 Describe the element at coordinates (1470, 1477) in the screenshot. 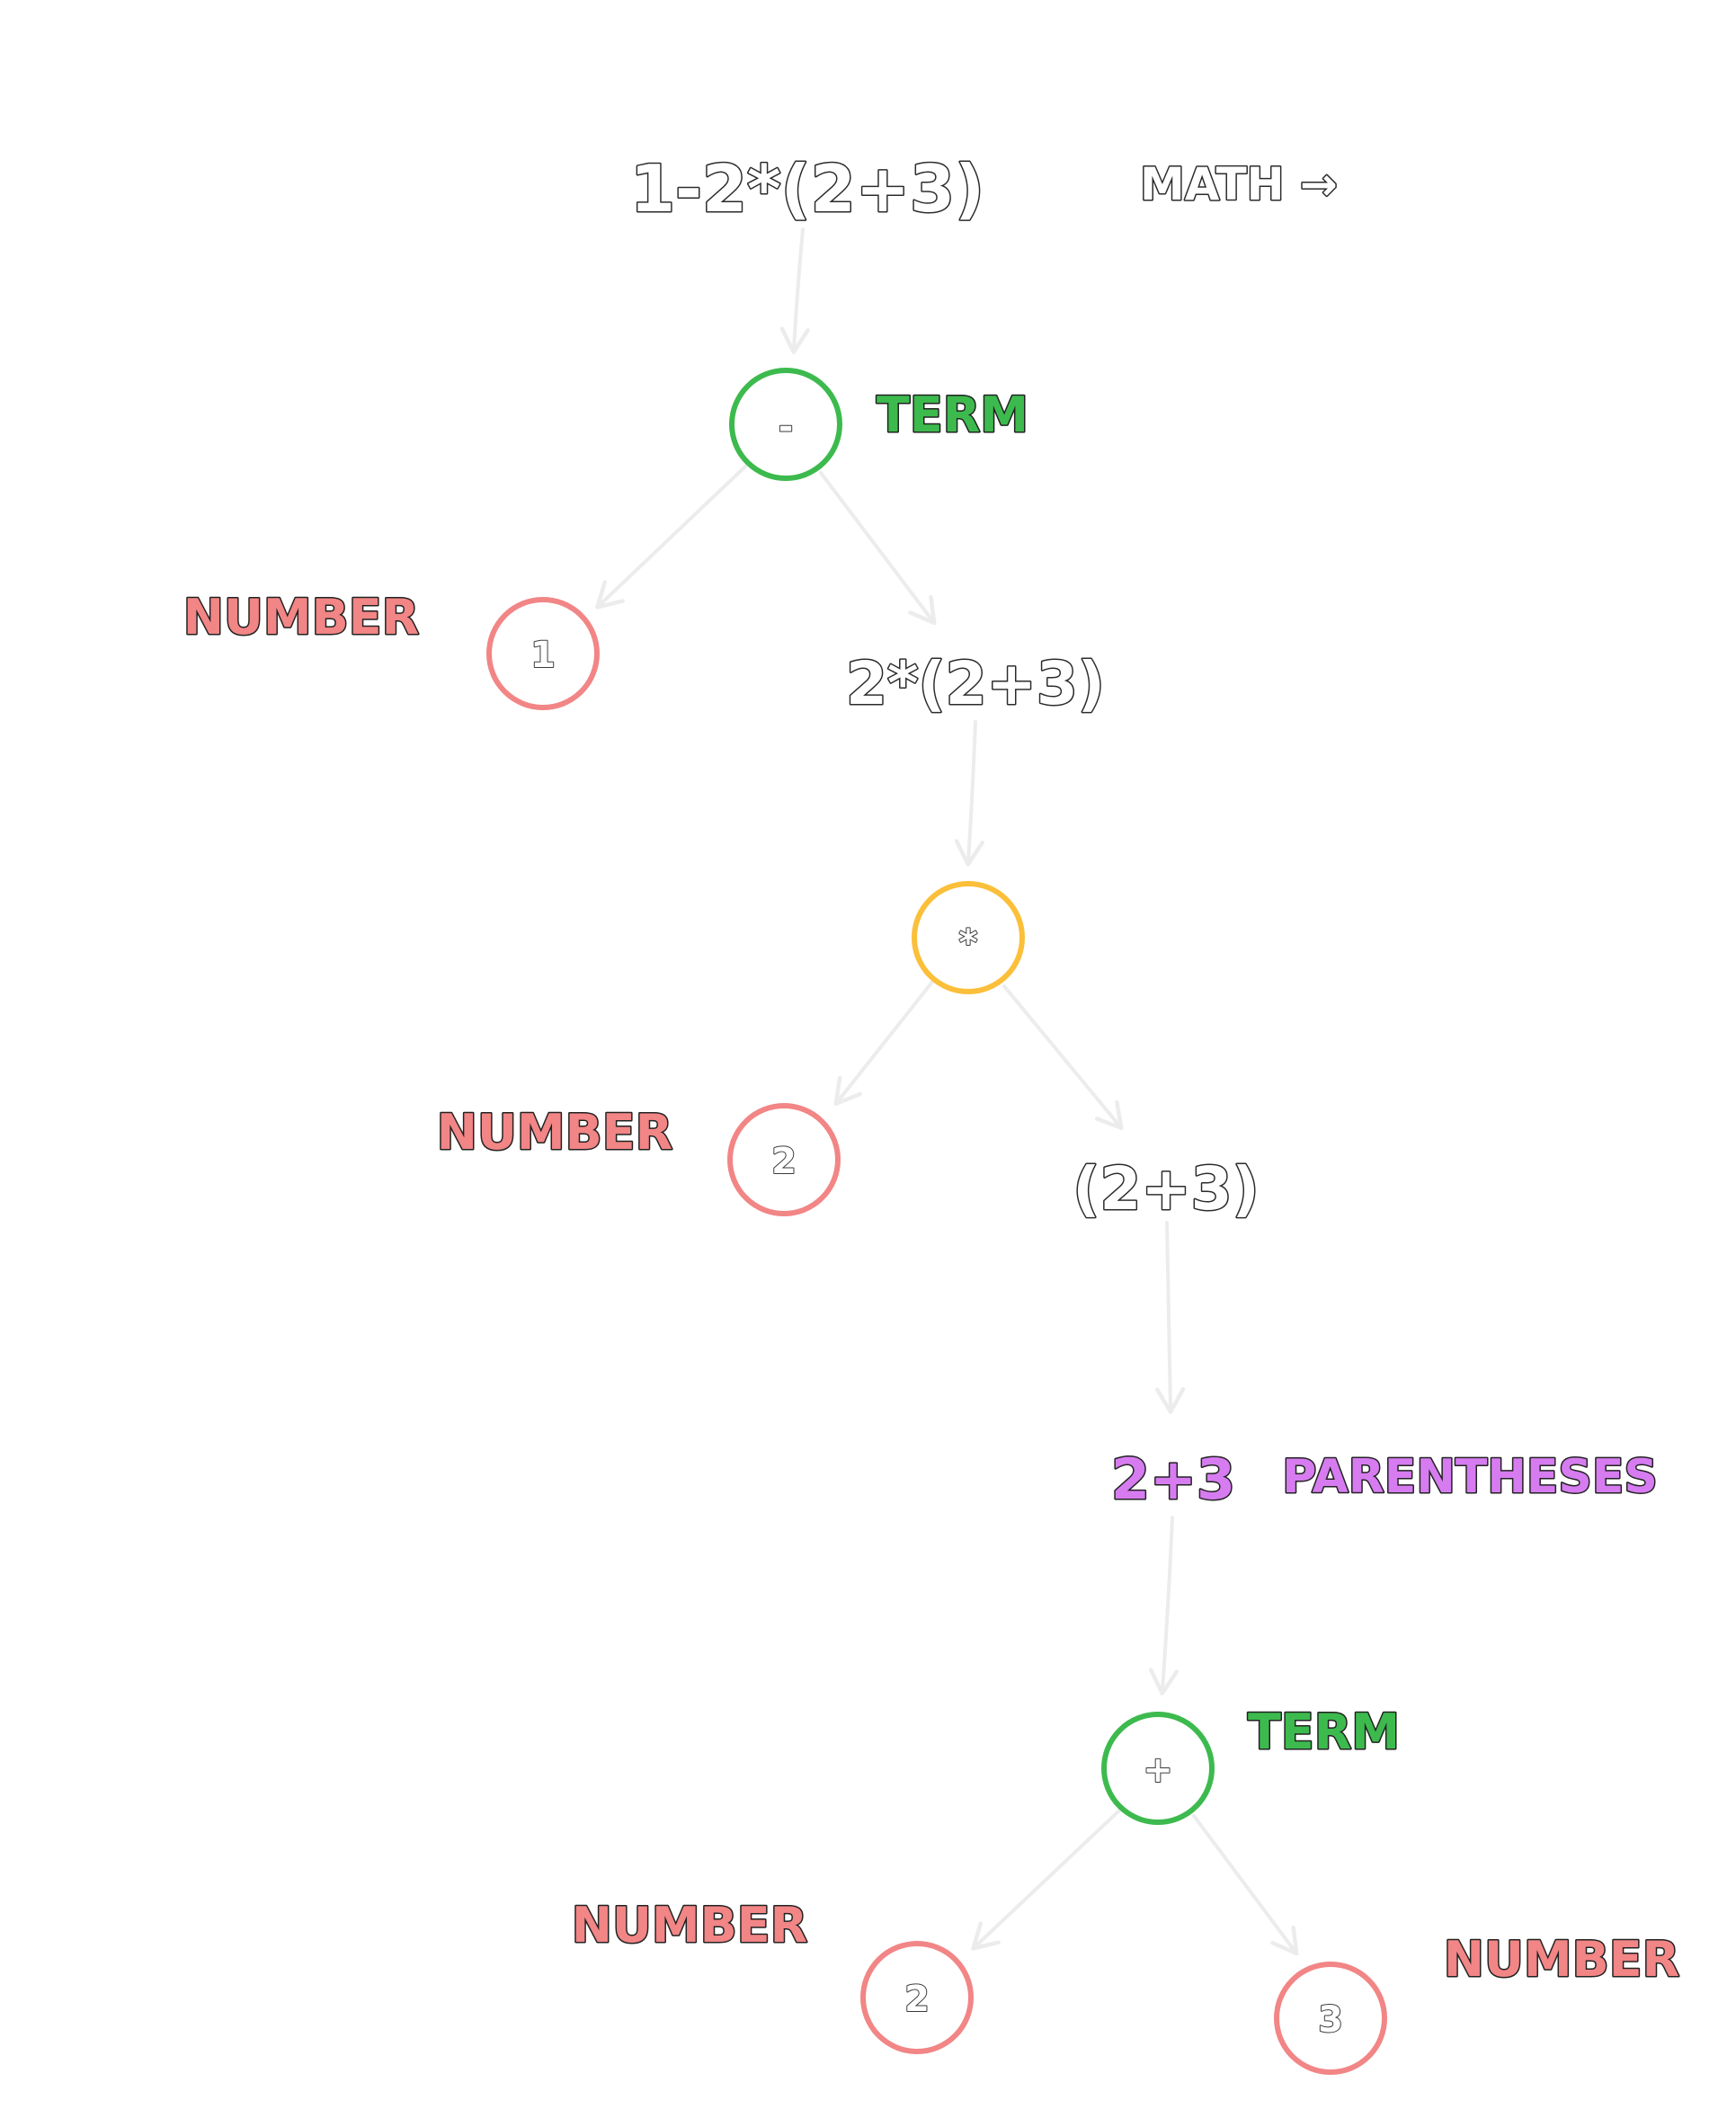

I see `parentheses-tag: PARENTHESES` at that location.